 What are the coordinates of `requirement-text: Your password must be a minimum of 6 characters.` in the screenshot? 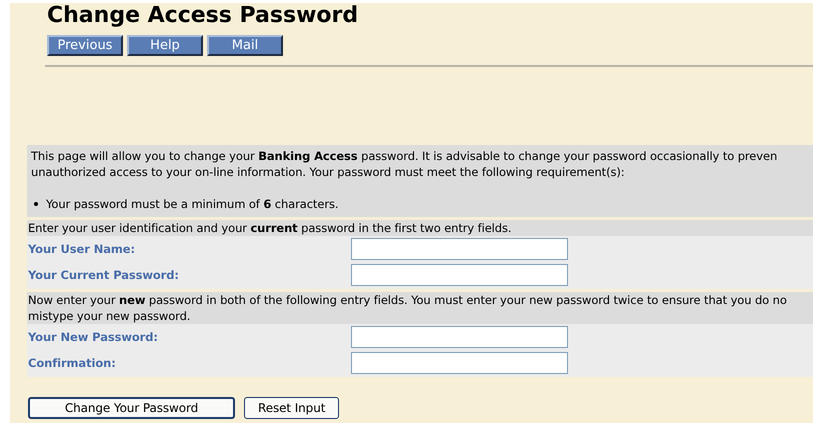 It's located at (192, 204).